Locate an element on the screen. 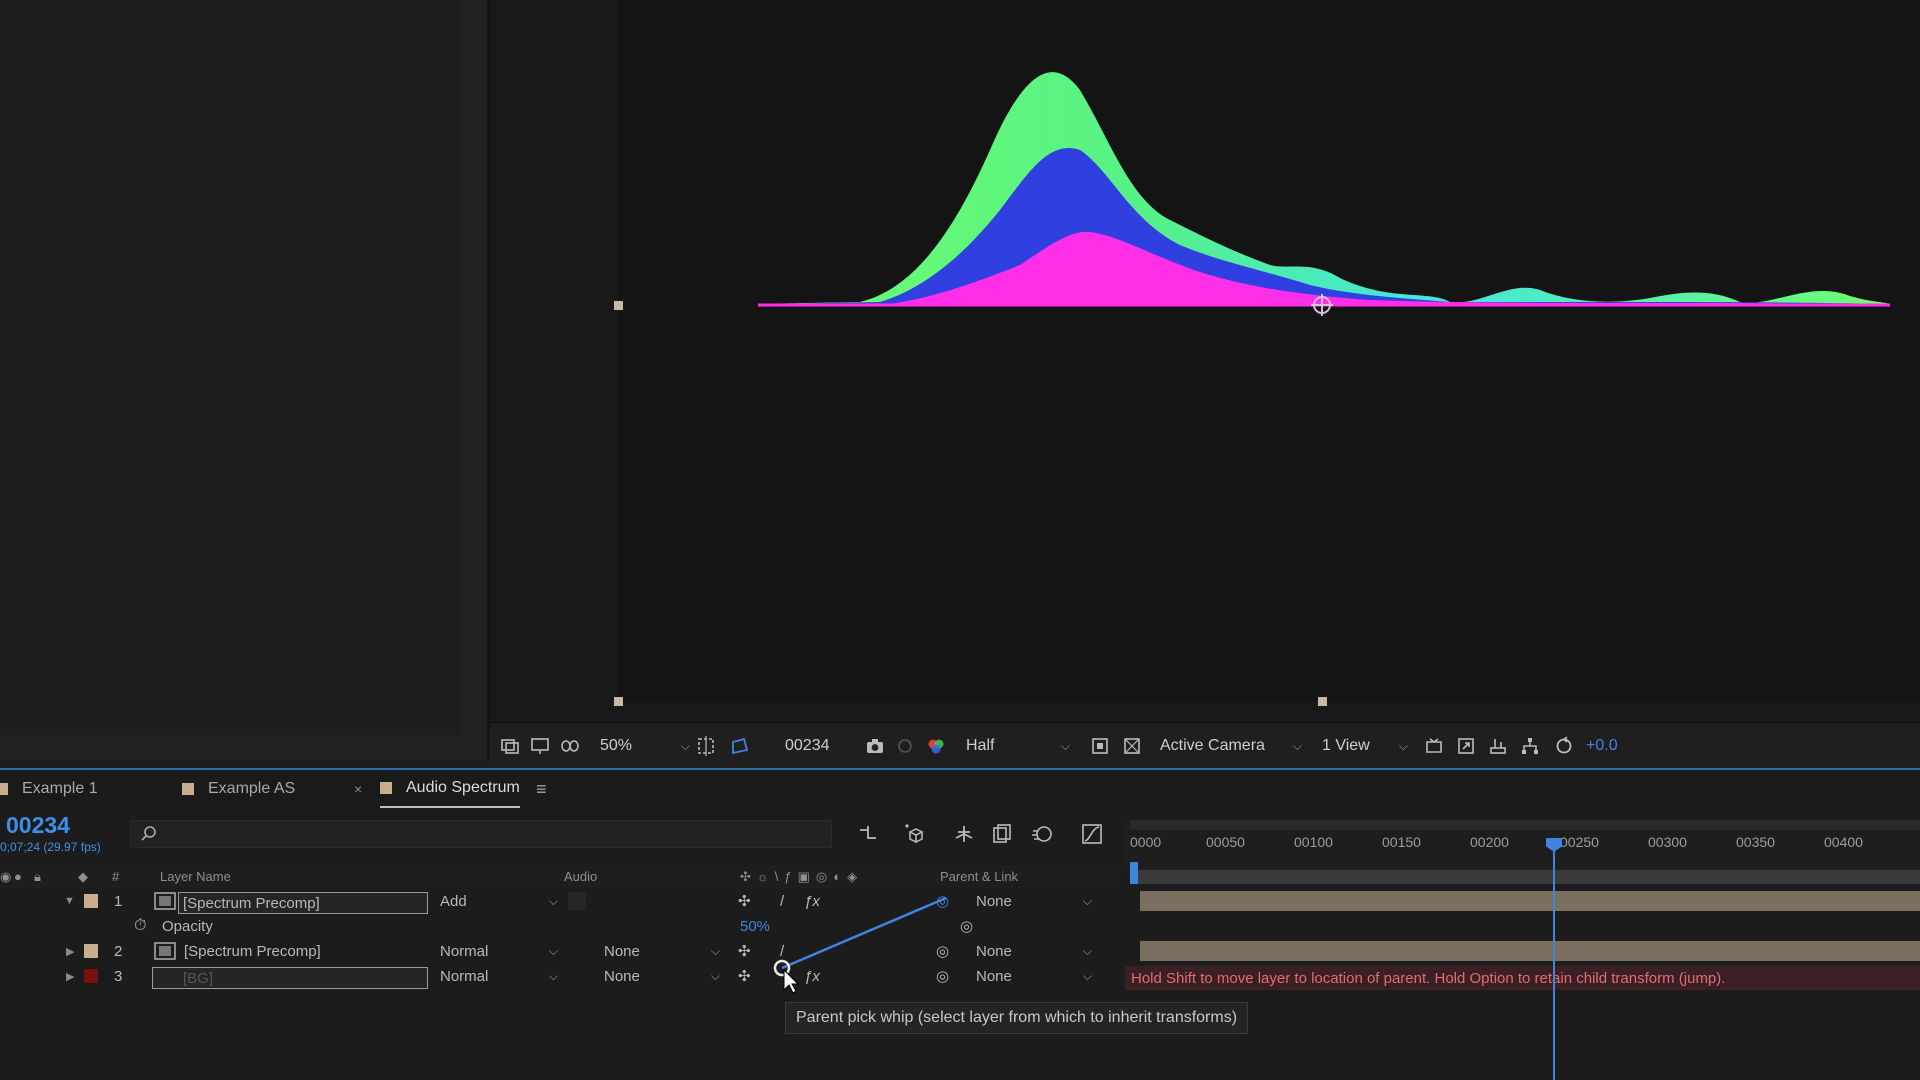  shy-layers-icon is located at coordinates (964, 834).